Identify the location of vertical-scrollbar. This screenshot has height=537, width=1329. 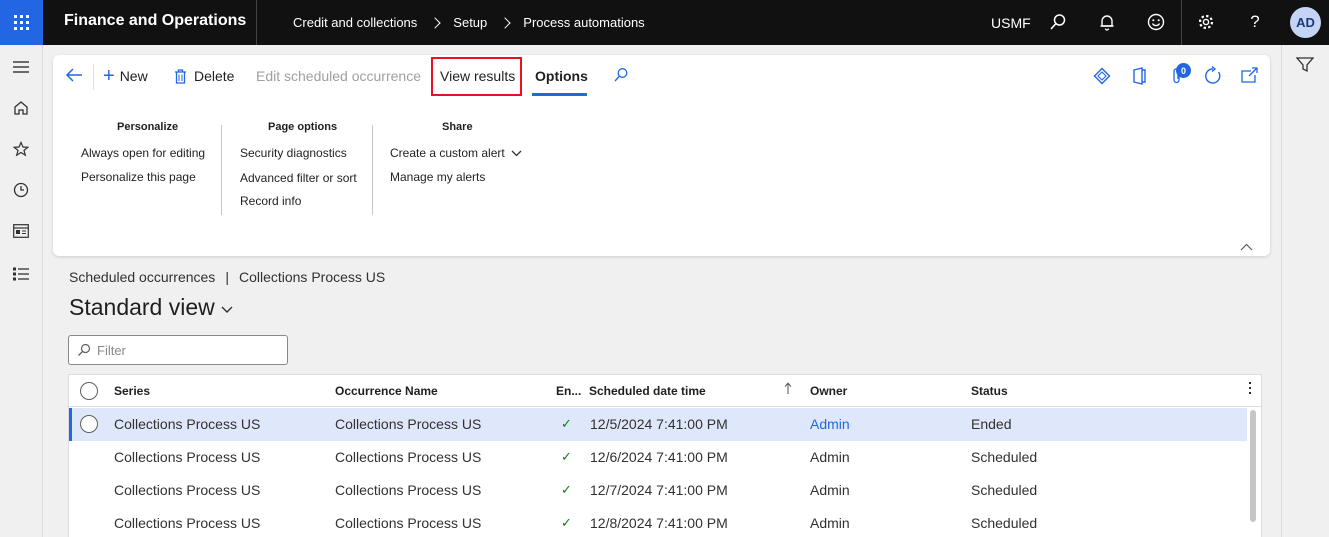
(1253, 466).